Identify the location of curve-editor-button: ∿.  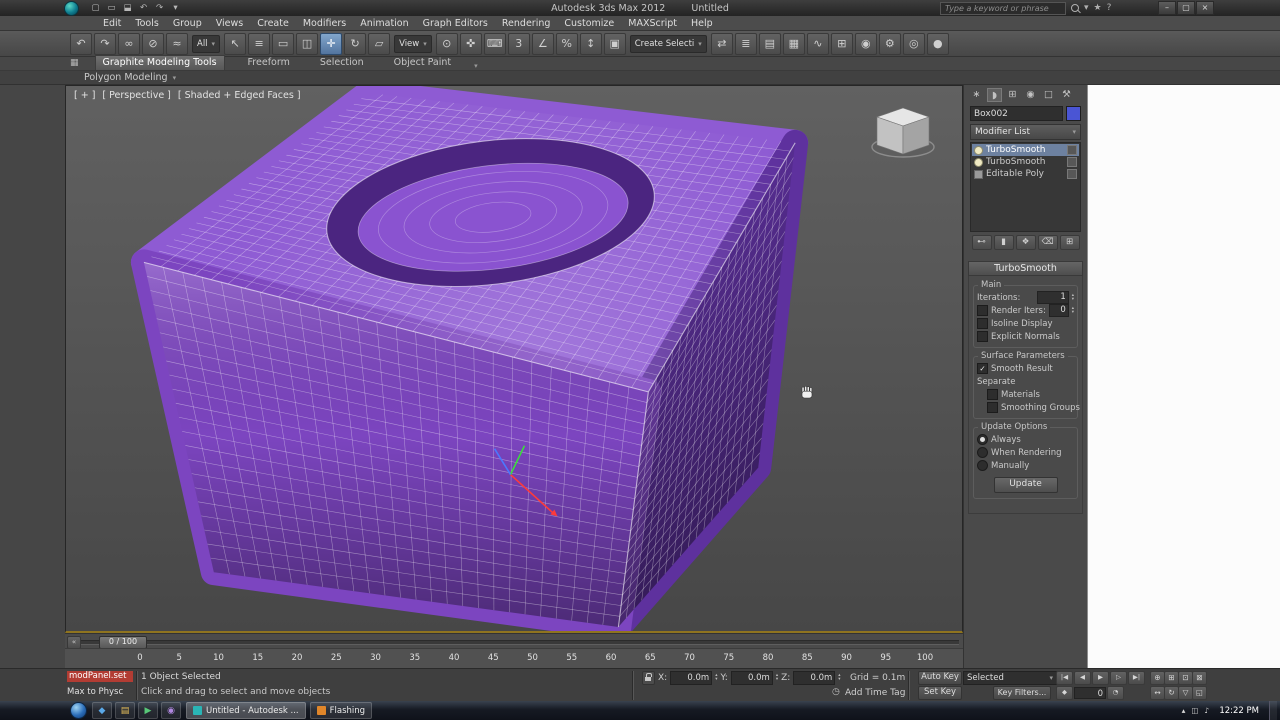
(817, 43).